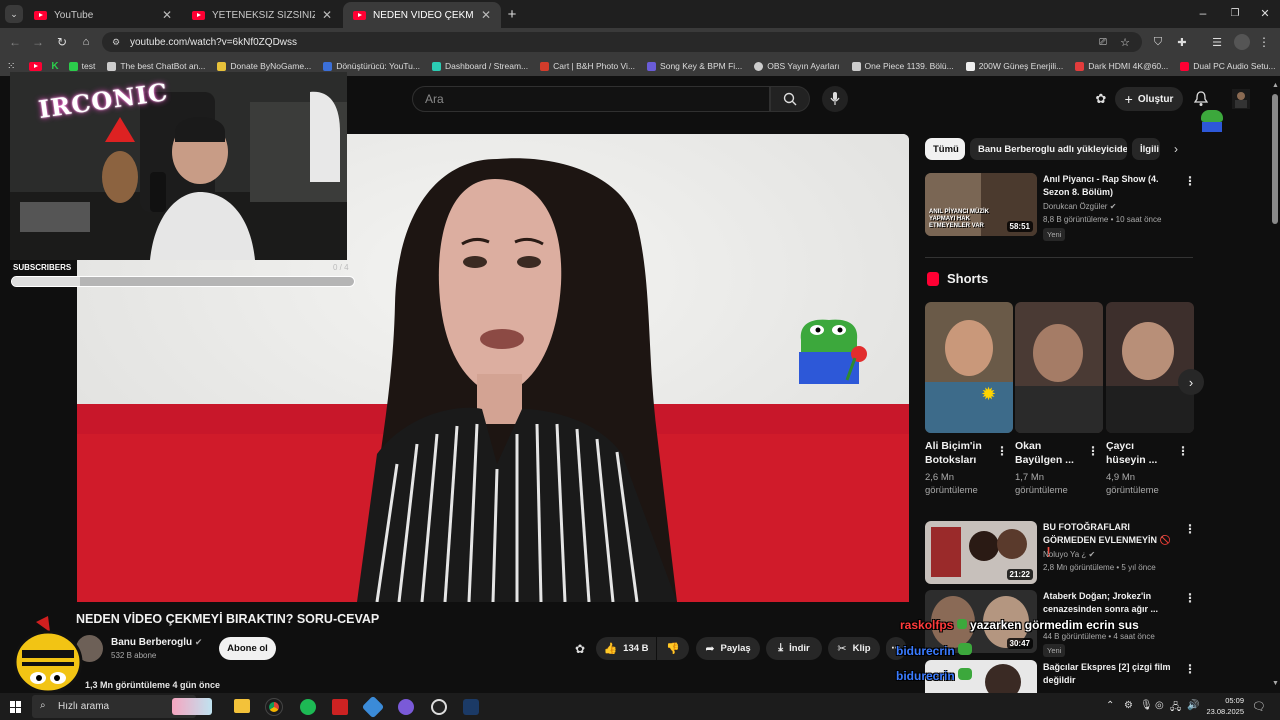 The width and height of the screenshot is (1280, 720). What do you see at coordinates (1275, 386) in the screenshot?
I see `page-scrollbar: ▲ ▼` at bounding box center [1275, 386].